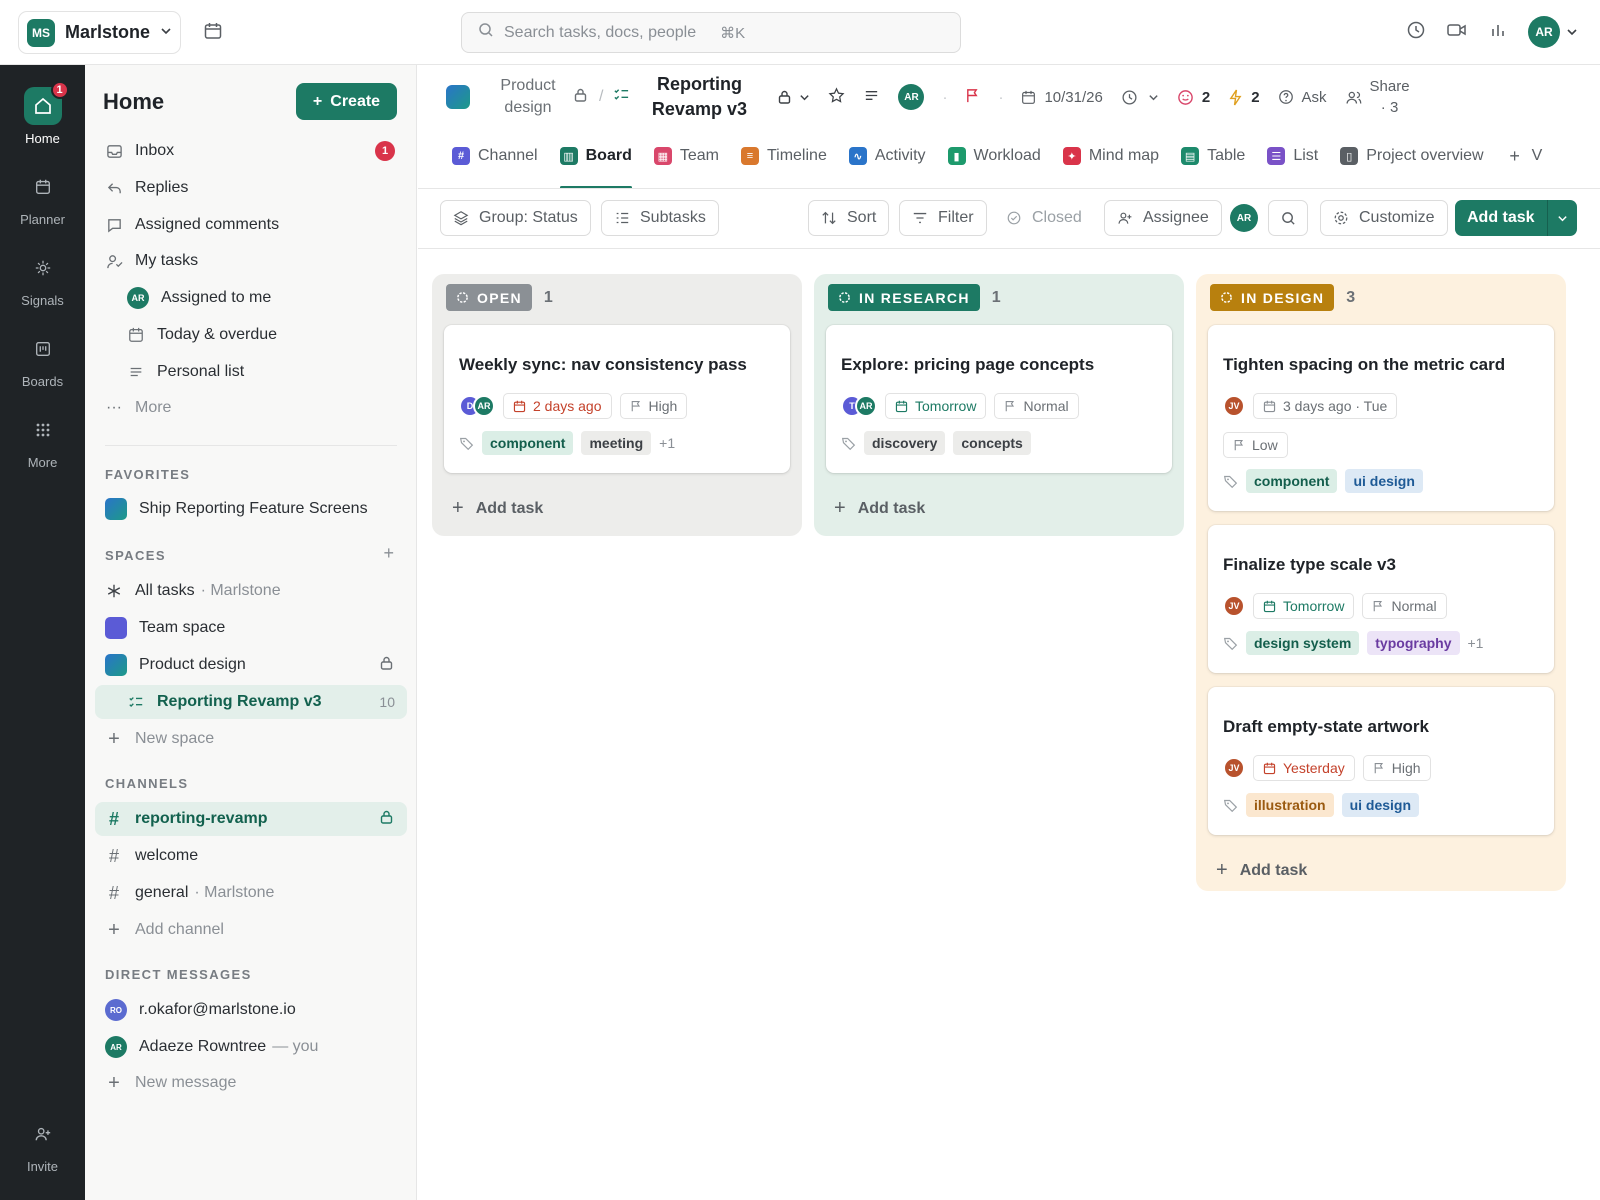  What do you see at coordinates (972, 97) in the screenshot?
I see `flag-icon` at bounding box center [972, 97].